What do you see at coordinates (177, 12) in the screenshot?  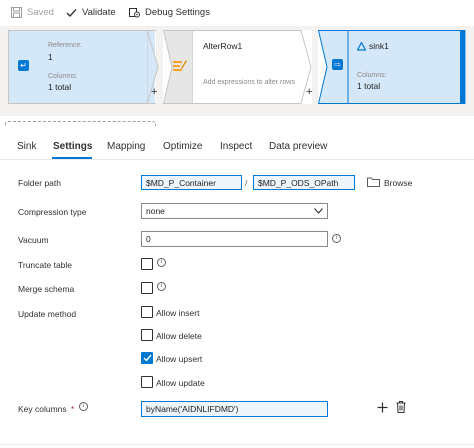 I see `debug-settings-label: Debug Settings` at bounding box center [177, 12].